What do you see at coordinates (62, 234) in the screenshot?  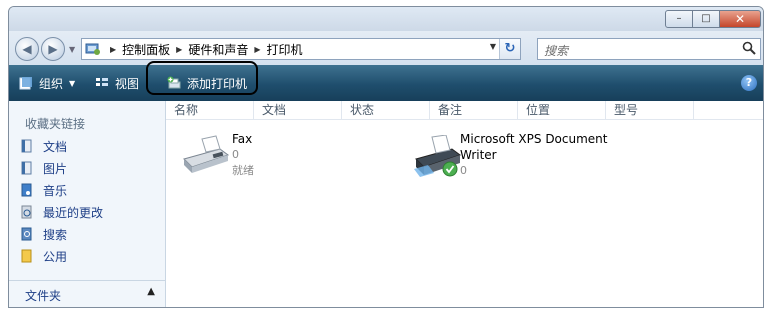 I see `sidebar-item-search: 搜索` at bounding box center [62, 234].